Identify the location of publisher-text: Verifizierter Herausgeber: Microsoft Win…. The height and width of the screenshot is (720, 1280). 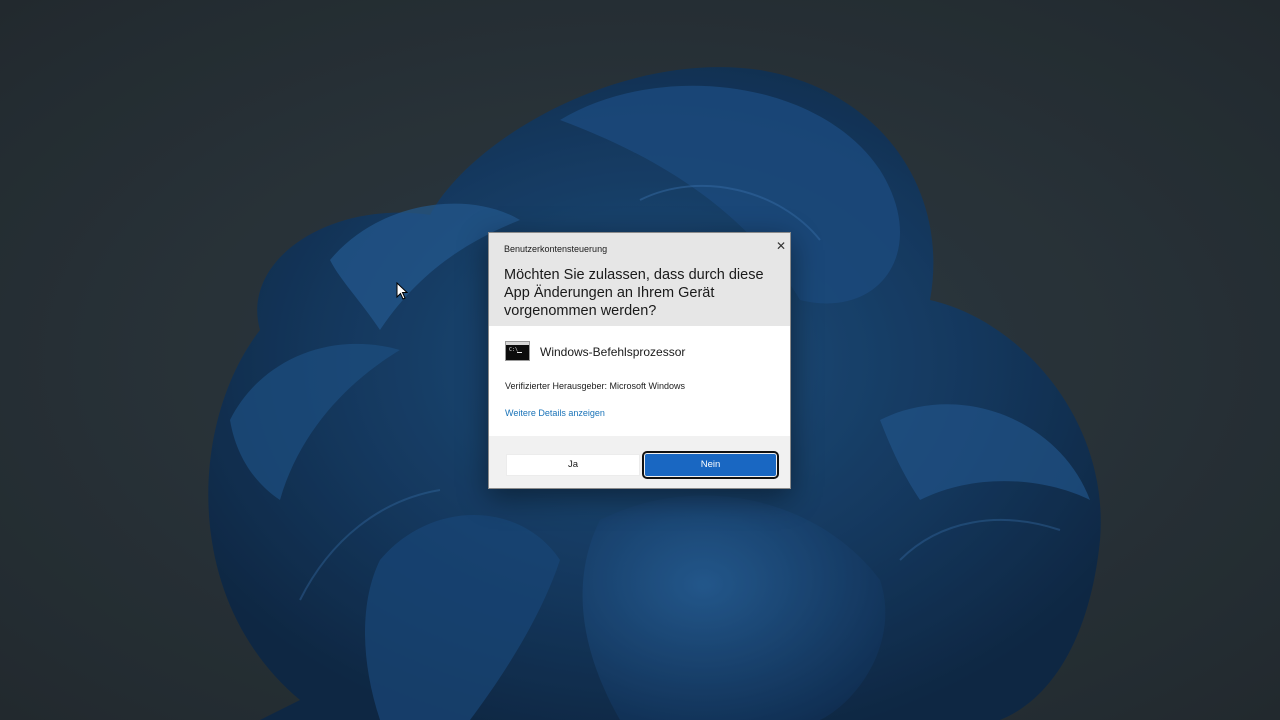
(595, 386).